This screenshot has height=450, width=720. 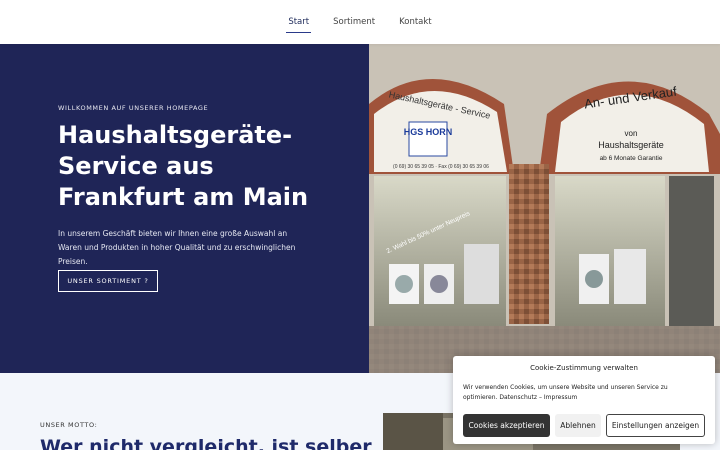 I want to click on motto-title: Wer nicht vergleicht, ist selber, so click(x=206, y=443).